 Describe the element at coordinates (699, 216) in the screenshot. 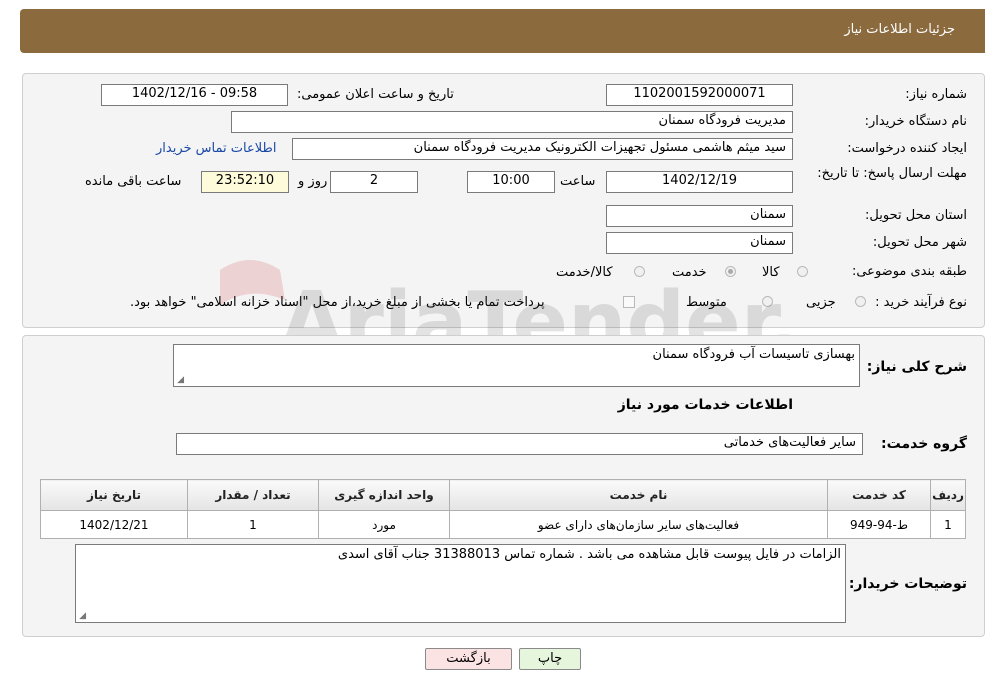

I see `delivery-province-field: سمنان` at that location.